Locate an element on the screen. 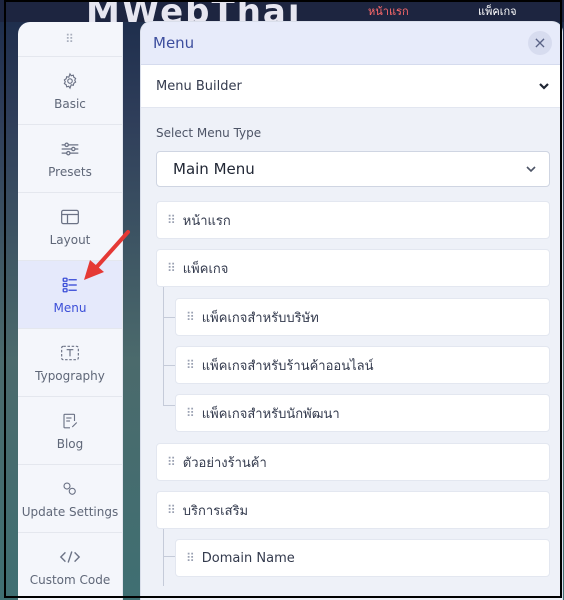 The image size is (564, 600). sidebar-item-basic: Basic is located at coordinates (70, 91).